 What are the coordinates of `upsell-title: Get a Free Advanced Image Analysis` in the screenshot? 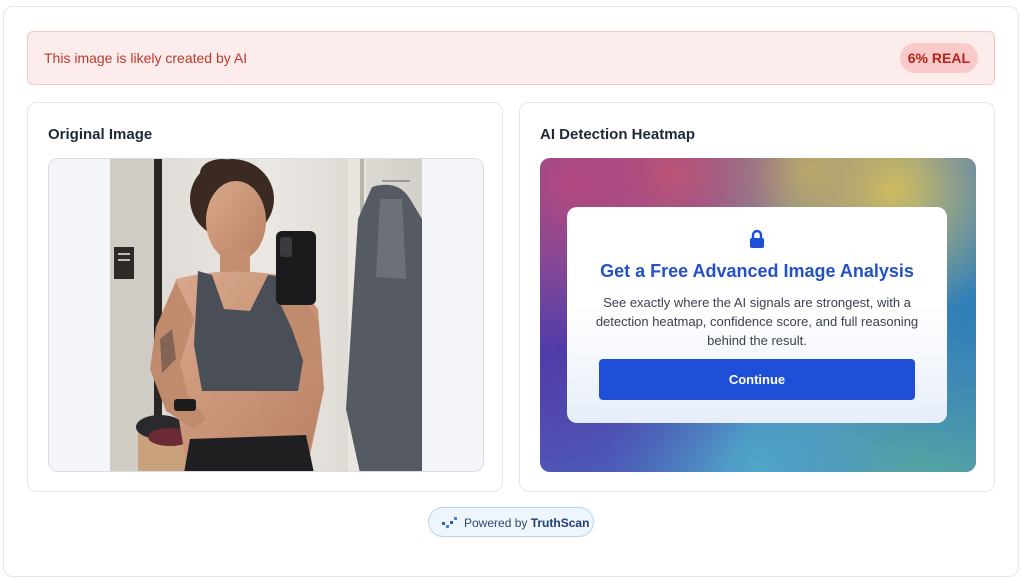 It's located at (757, 271).